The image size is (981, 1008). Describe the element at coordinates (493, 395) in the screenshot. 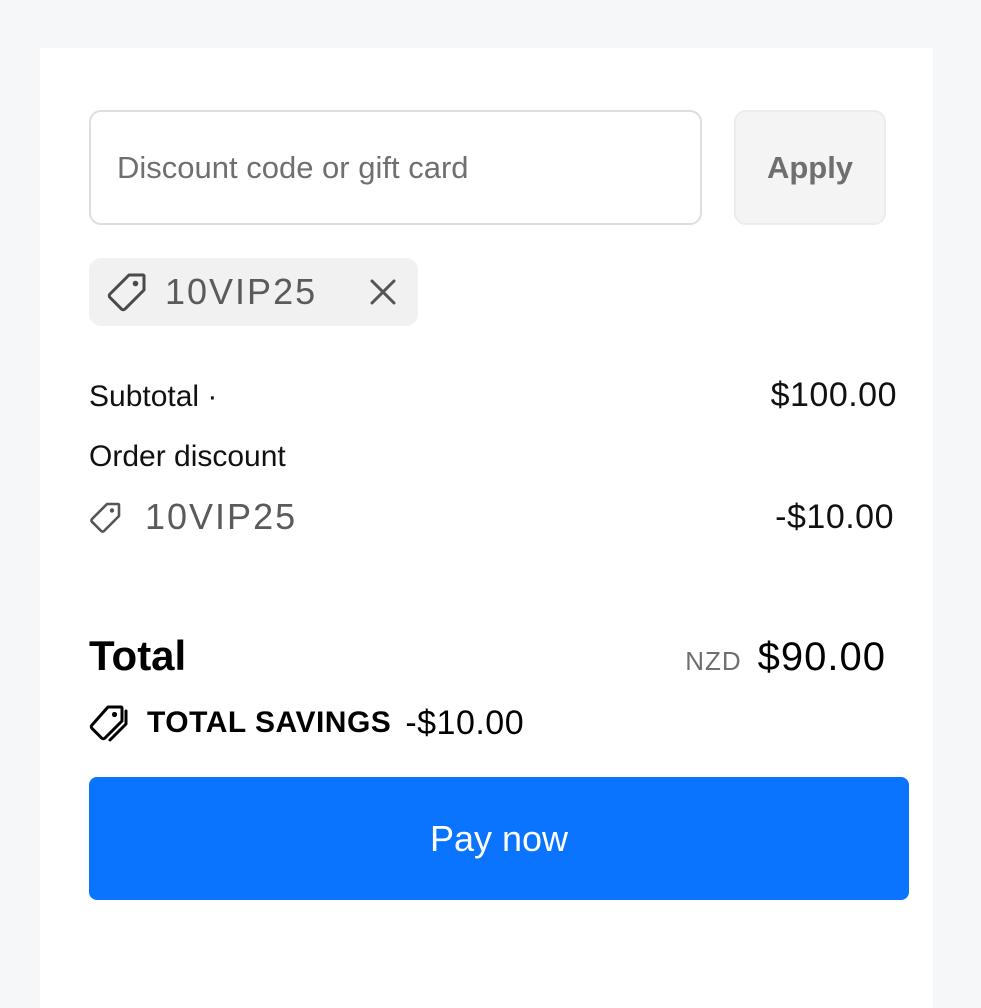

I see `subtotal-row: Subtotal · $100.00` at that location.